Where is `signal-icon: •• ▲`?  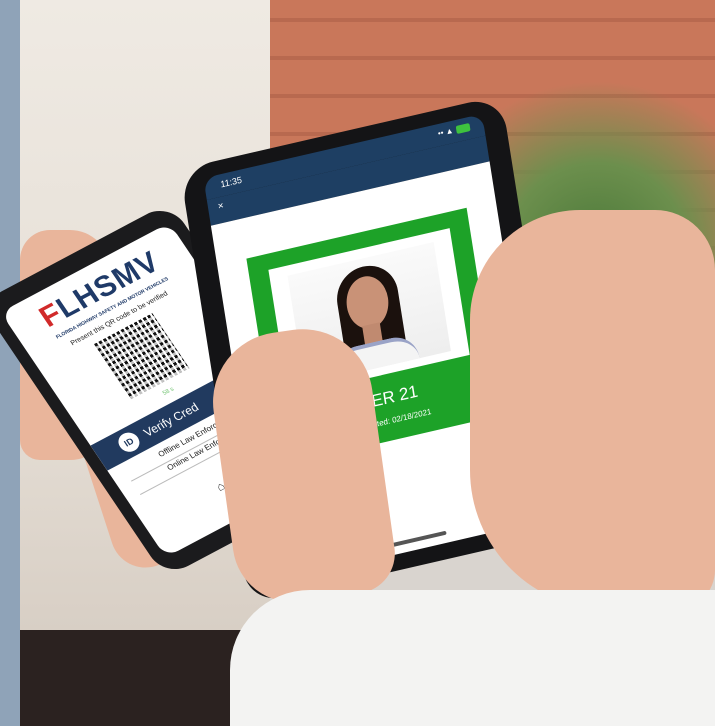 signal-icon: •• ▲ is located at coordinates (446, 132).